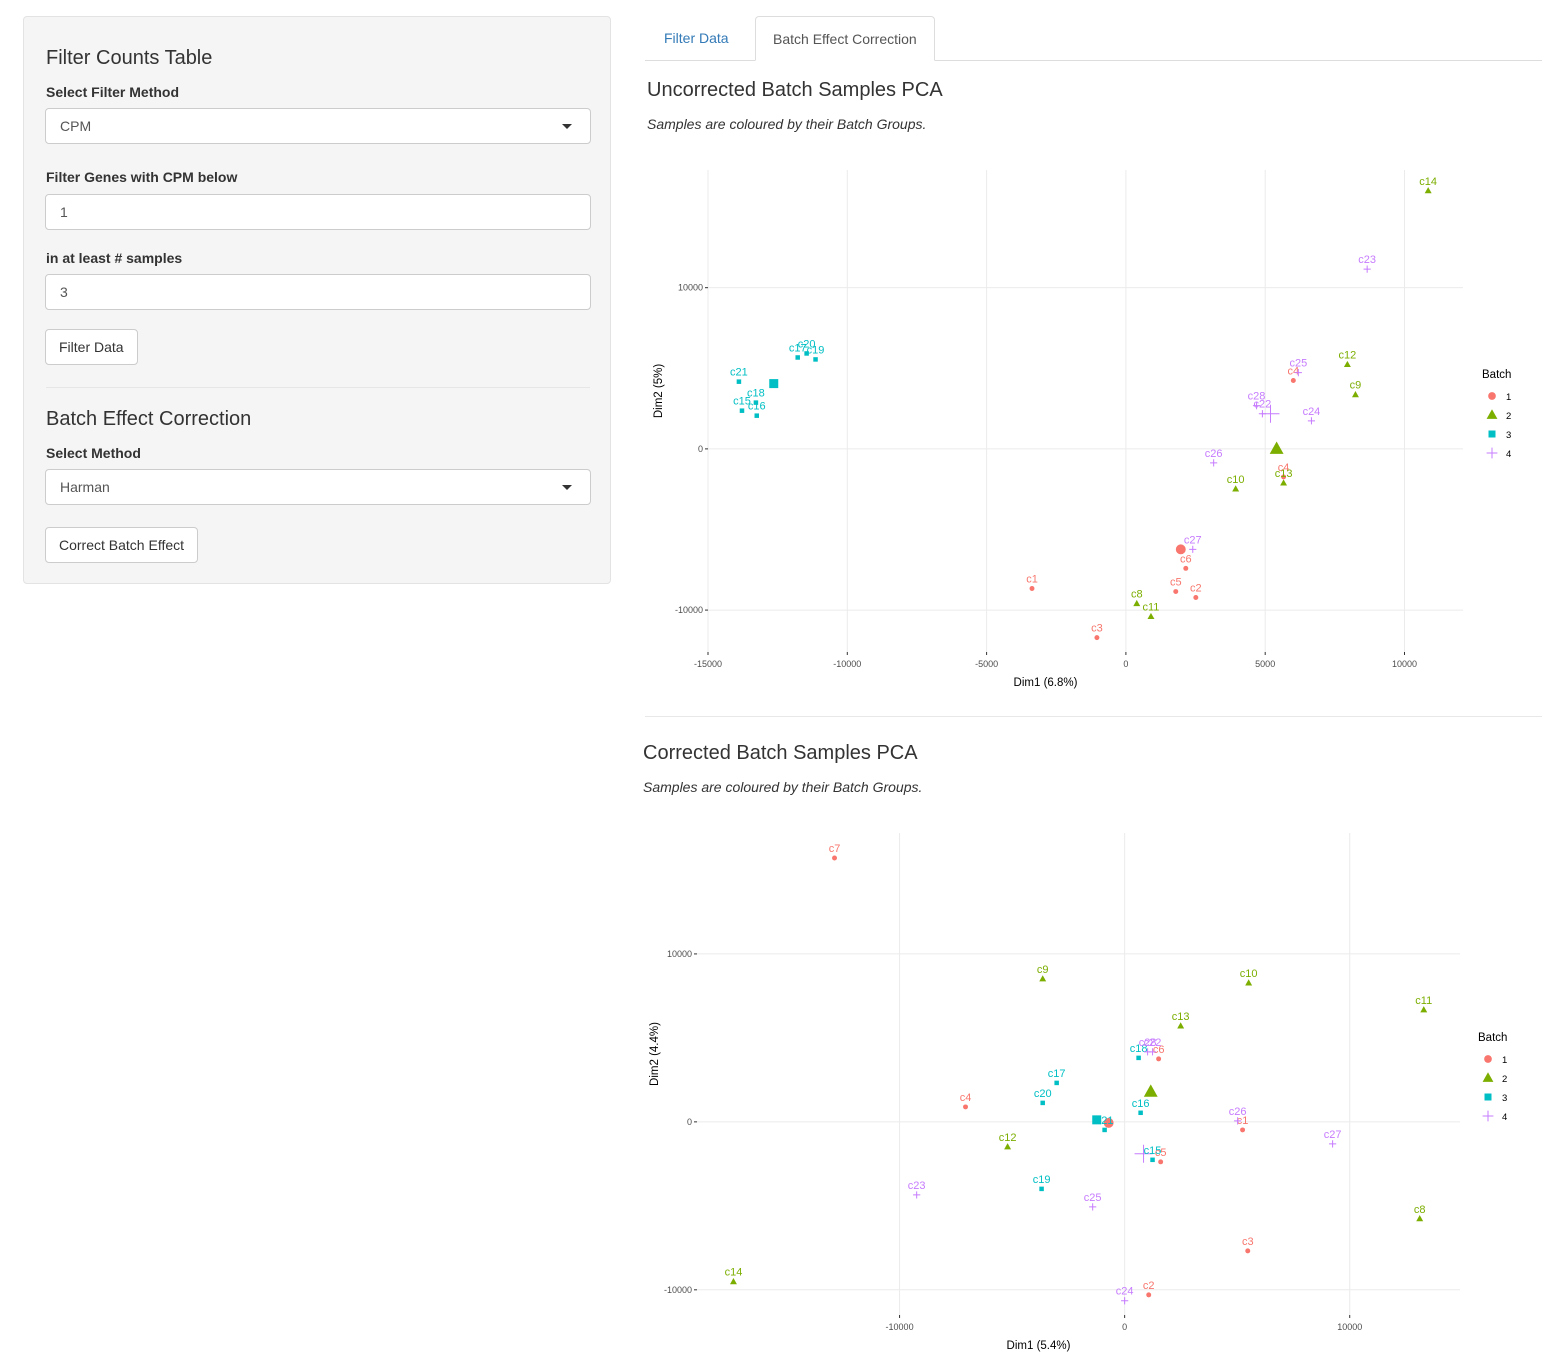 Image resolution: width=1542 pixels, height=1372 pixels. What do you see at coordinates (917, 1186) in the screenshot?
I see `sample-label: c23` at bounding box center [917, 1186].